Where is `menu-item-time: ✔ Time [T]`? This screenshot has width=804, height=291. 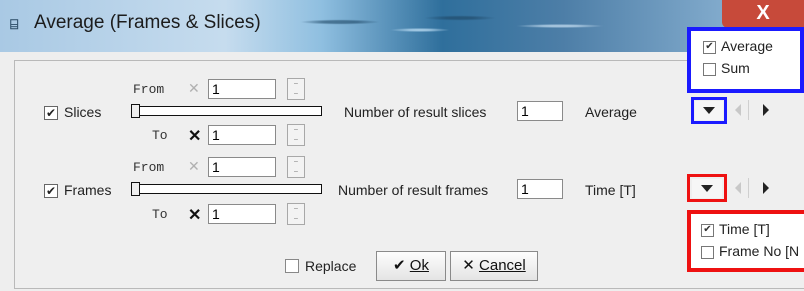
menu-item-time: ✔ Time [T] is located at coordinates (747, 229).